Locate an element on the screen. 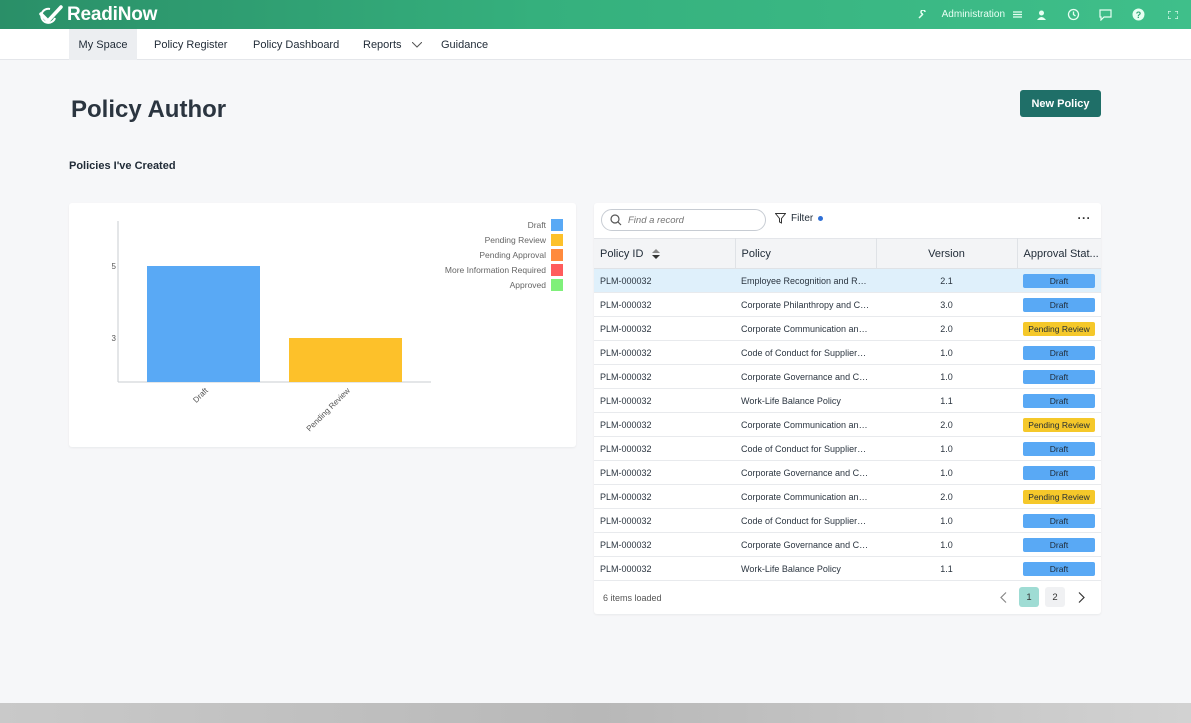 This screenshot has width=1191, height=723. column-header-policy: Policy is located at coordinates (806, 253).